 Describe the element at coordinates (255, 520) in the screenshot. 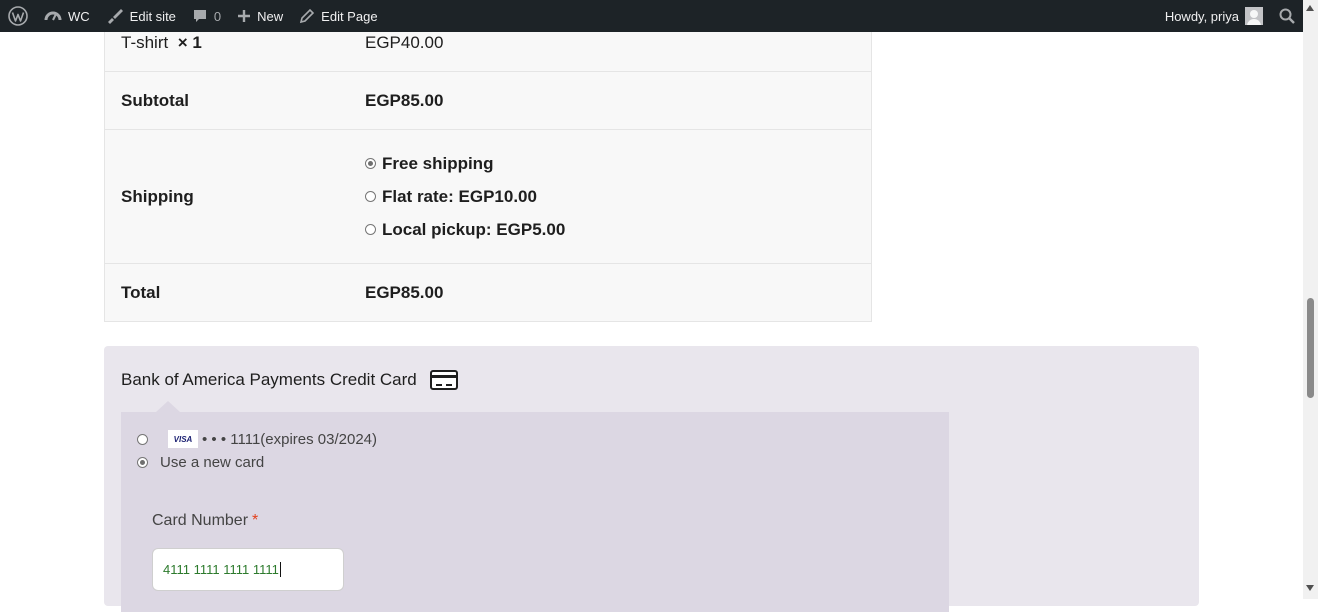

I see `required-marker: *` at that location.